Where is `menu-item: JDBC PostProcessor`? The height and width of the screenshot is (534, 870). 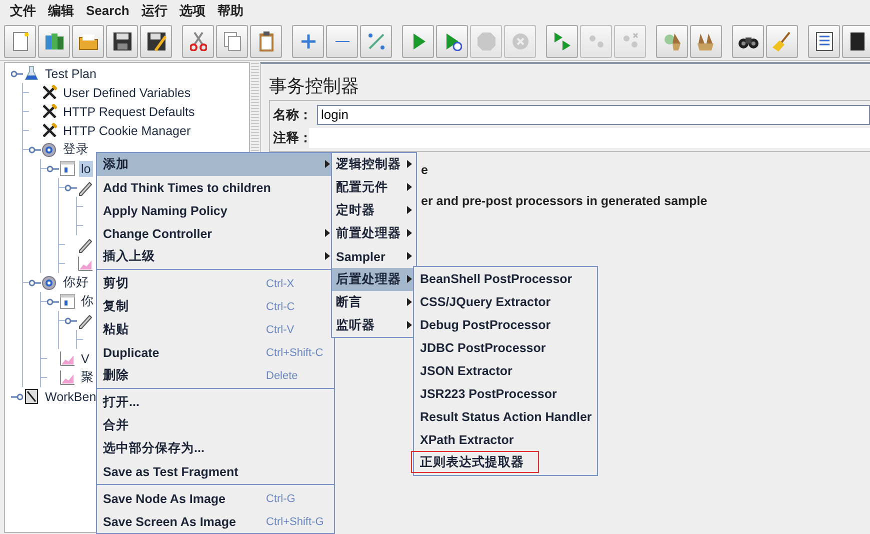 menu-item: JDBC PostProcessor is located at coordinates (505, 347).